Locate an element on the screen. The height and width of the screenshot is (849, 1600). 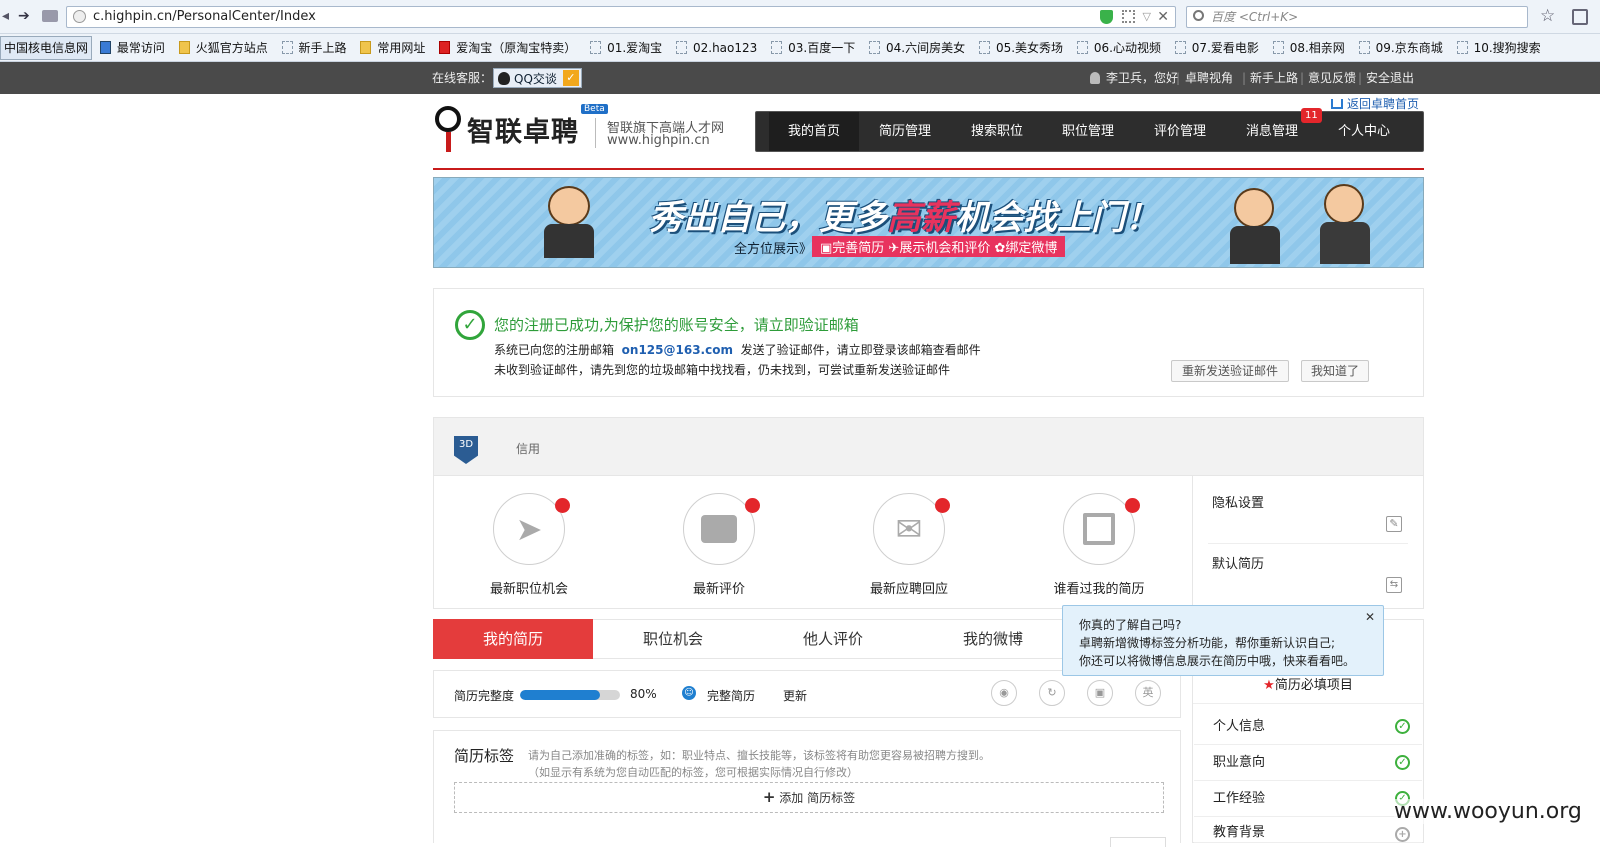
new-review-label: 最新评价 is located at coordinates (719, 587).